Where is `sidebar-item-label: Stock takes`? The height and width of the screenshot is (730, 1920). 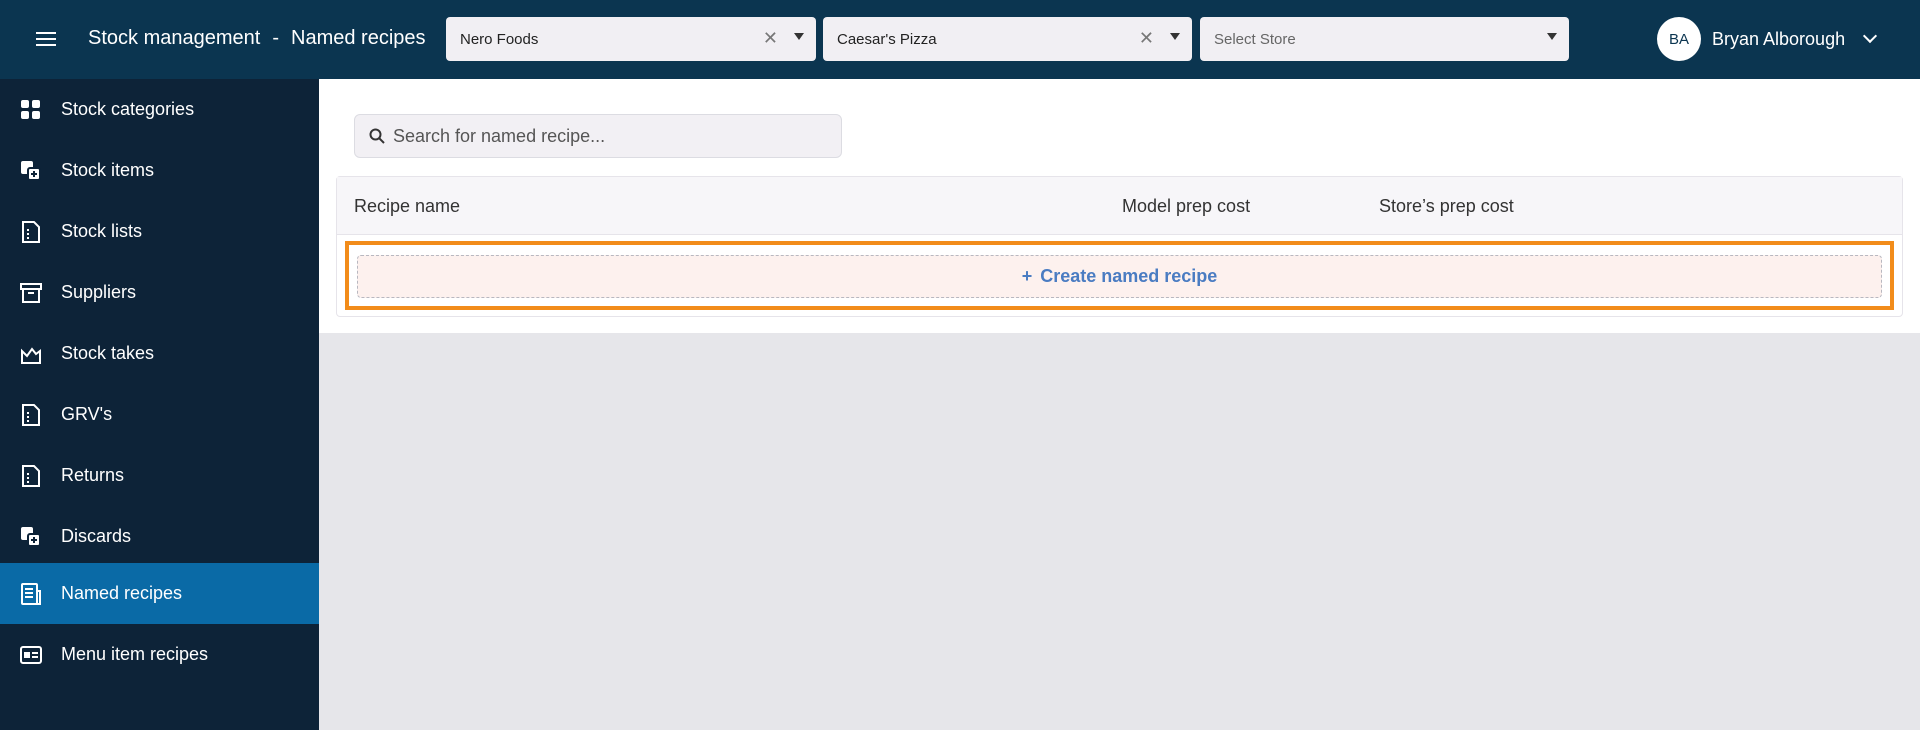 sidebar-item-label: Stock takes is located at coordinates (108, 353).